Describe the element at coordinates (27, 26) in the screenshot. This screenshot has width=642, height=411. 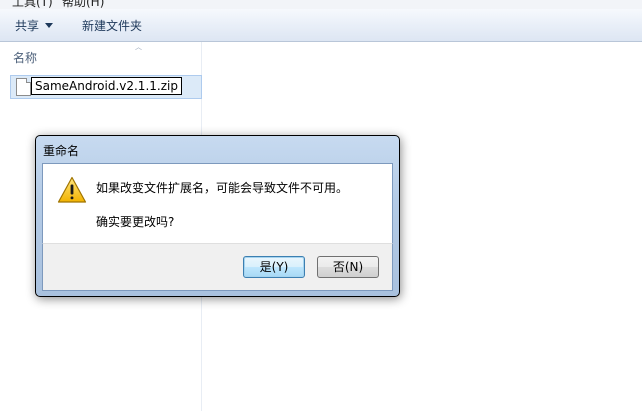
I see `share-label: 共享` at that location.